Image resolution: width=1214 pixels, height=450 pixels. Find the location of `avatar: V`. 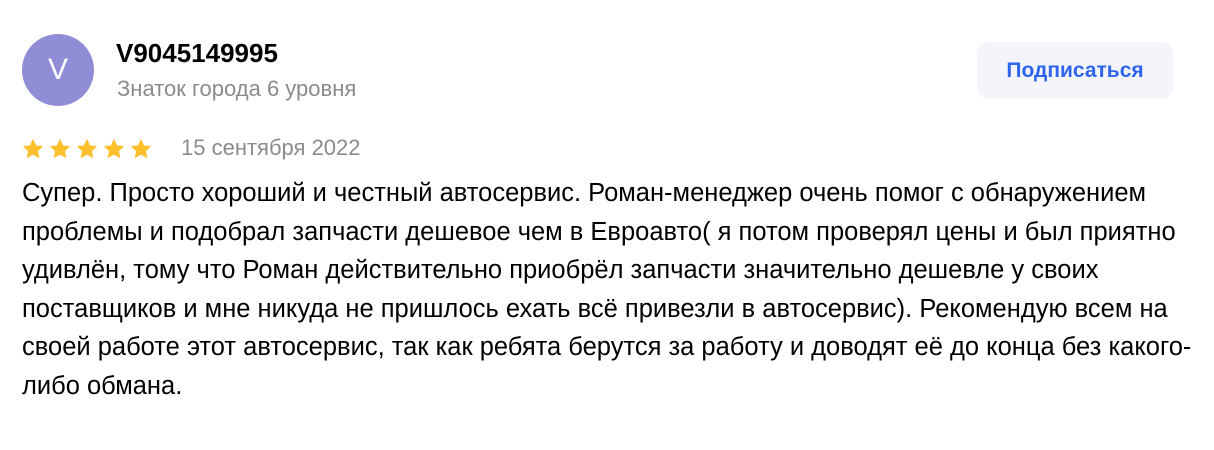

avatar: V is located at coordinates (58, 70).